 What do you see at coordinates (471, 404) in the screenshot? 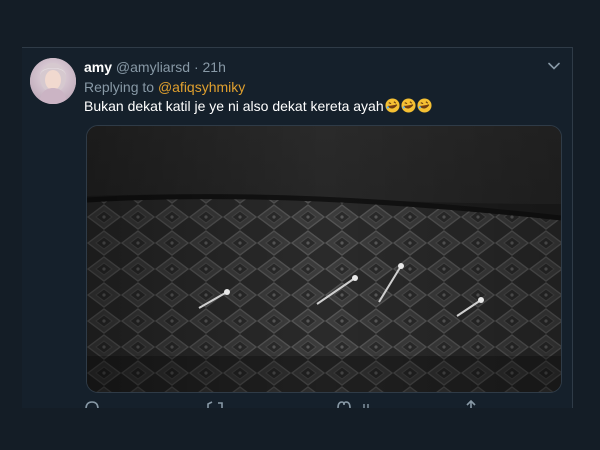
I see `share-icon` at bounding box center [471, 404].